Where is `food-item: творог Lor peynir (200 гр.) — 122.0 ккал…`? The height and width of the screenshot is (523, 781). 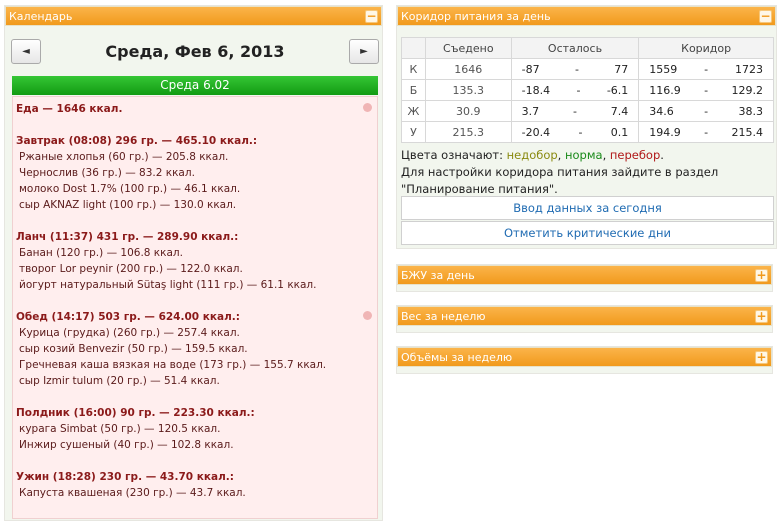
food-item: творог Lor peynir (200 гр.) — 122.0 ккал… is located at coordinates (131, 269).